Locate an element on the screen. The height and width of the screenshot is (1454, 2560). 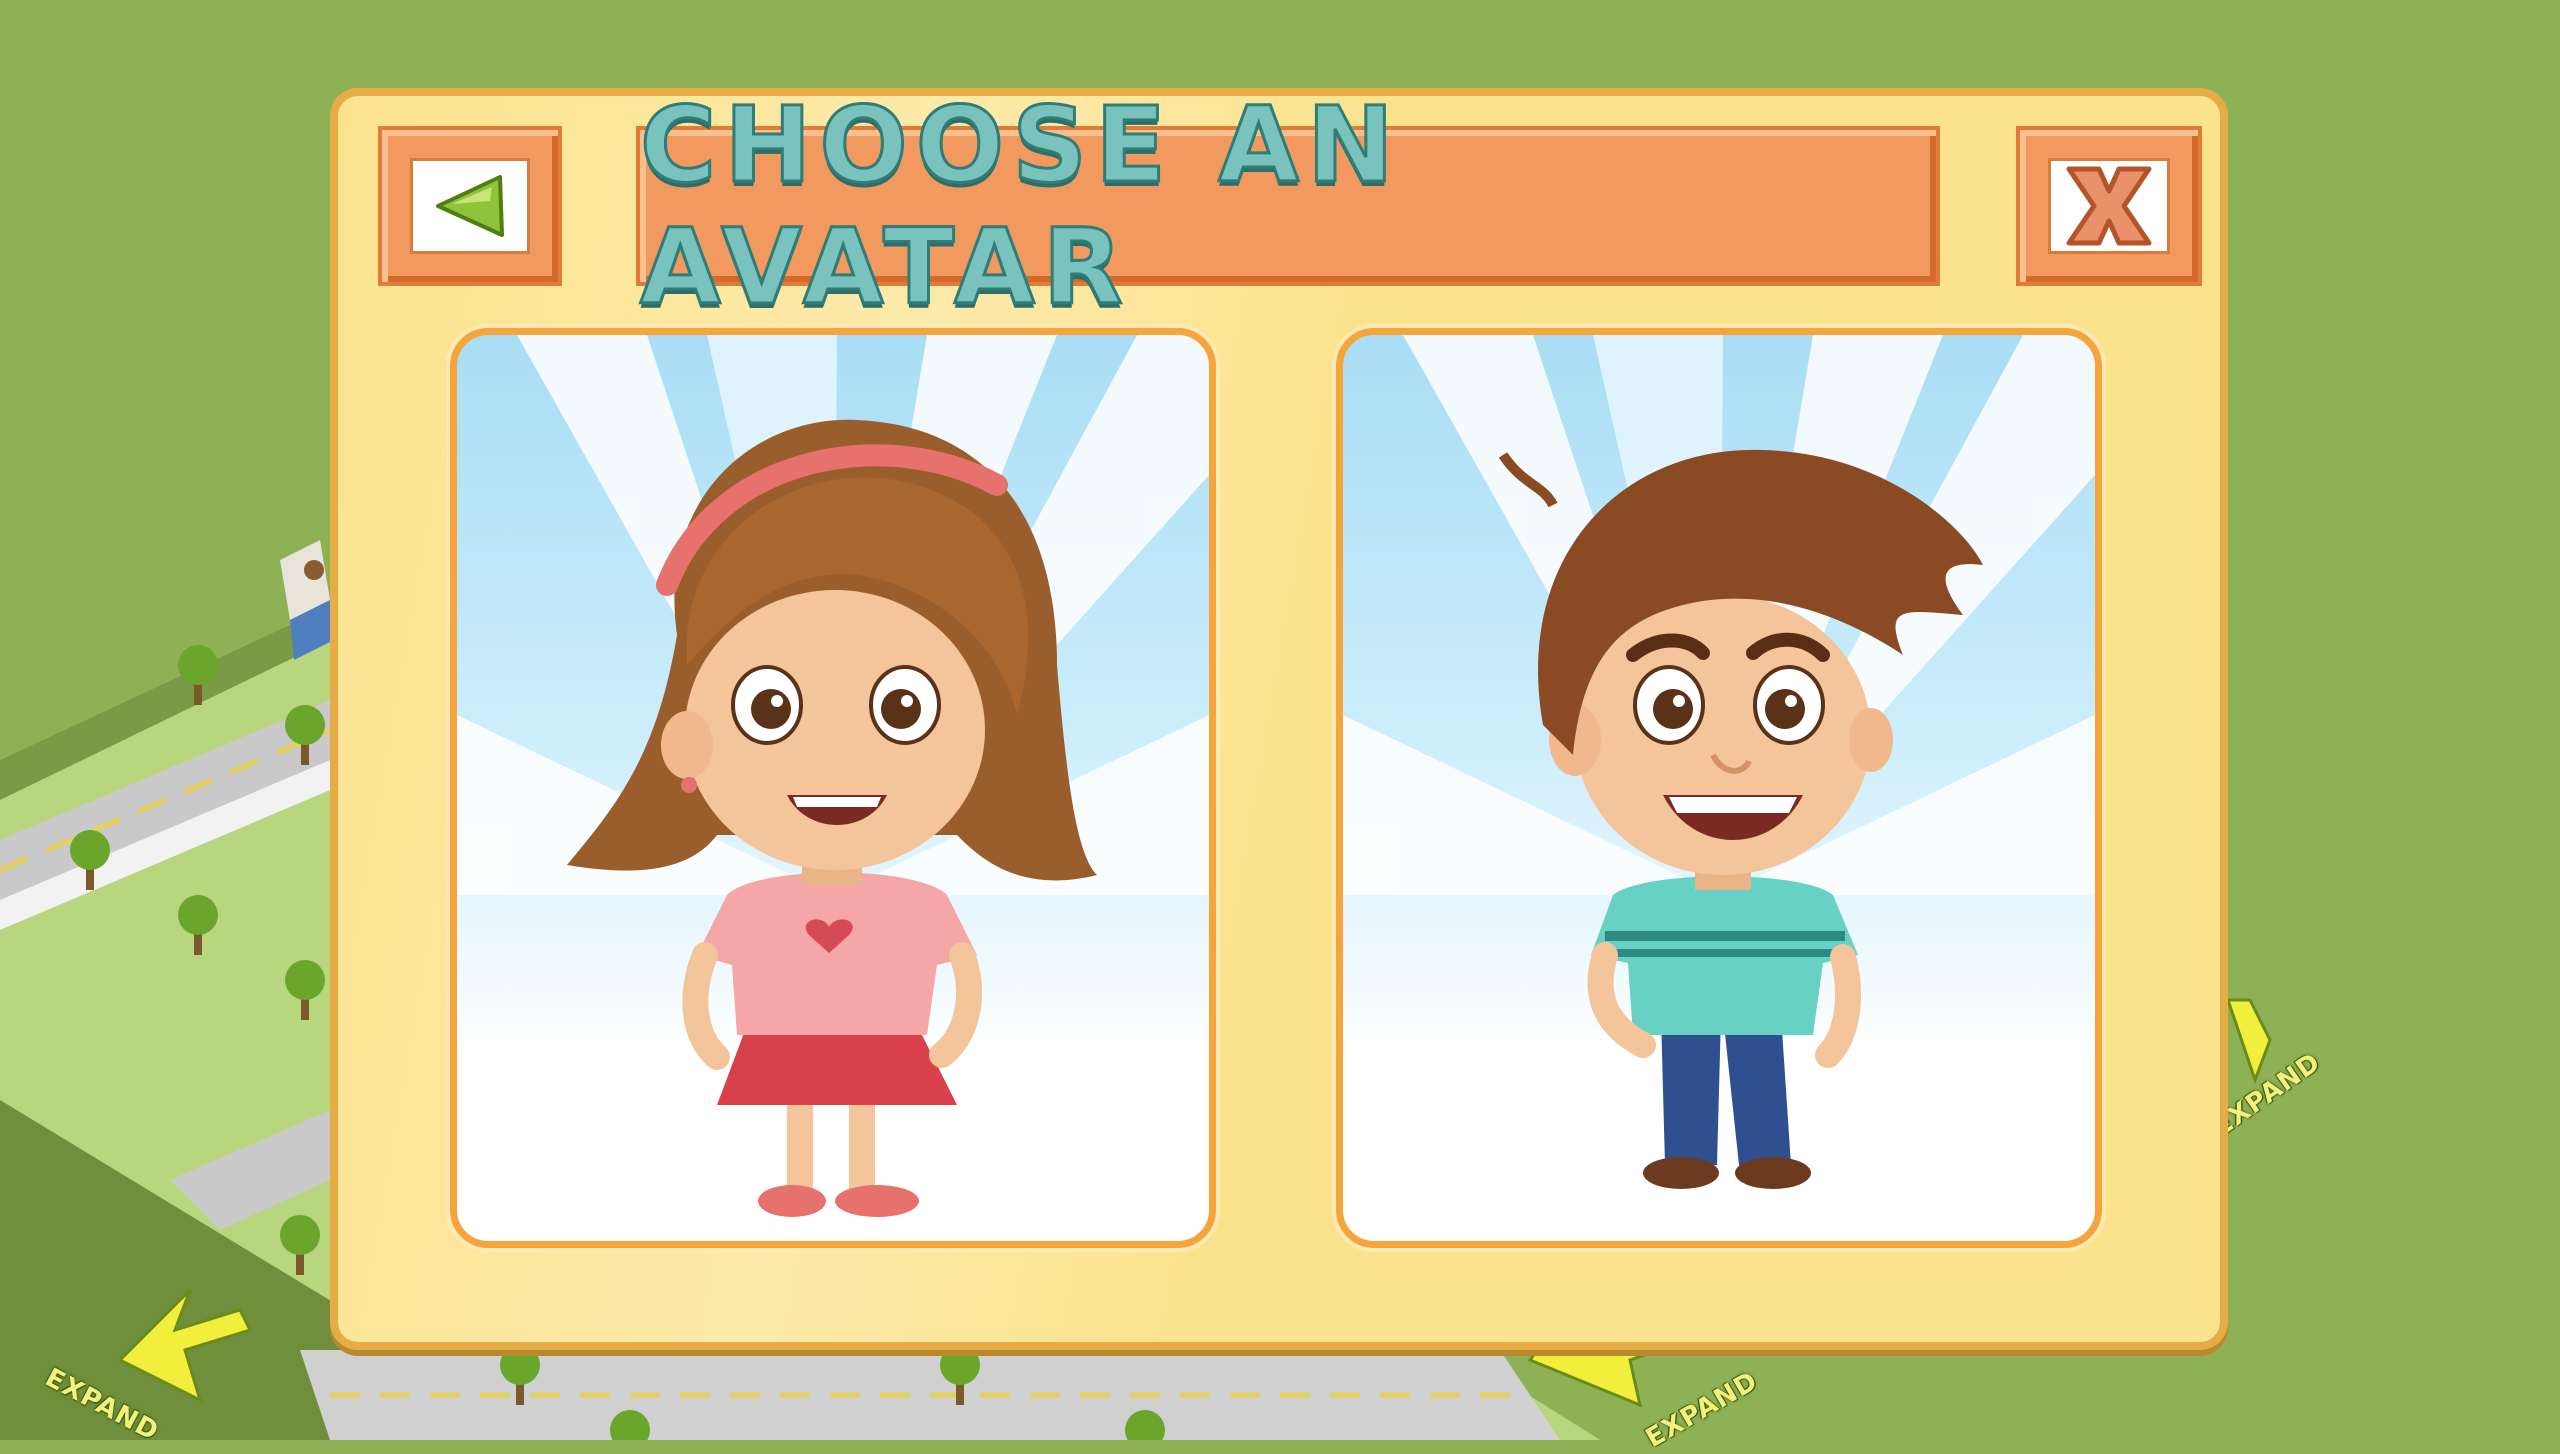
back-button-face is located at coordinates (470, 206).